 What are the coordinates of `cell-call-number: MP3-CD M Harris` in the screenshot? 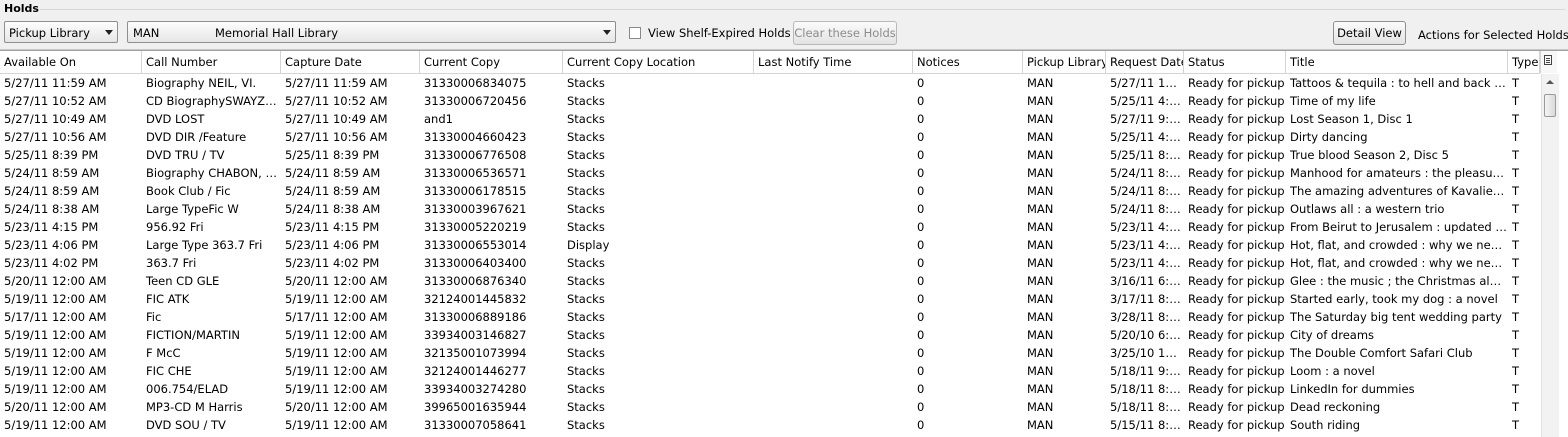 It's located at (194, 407).